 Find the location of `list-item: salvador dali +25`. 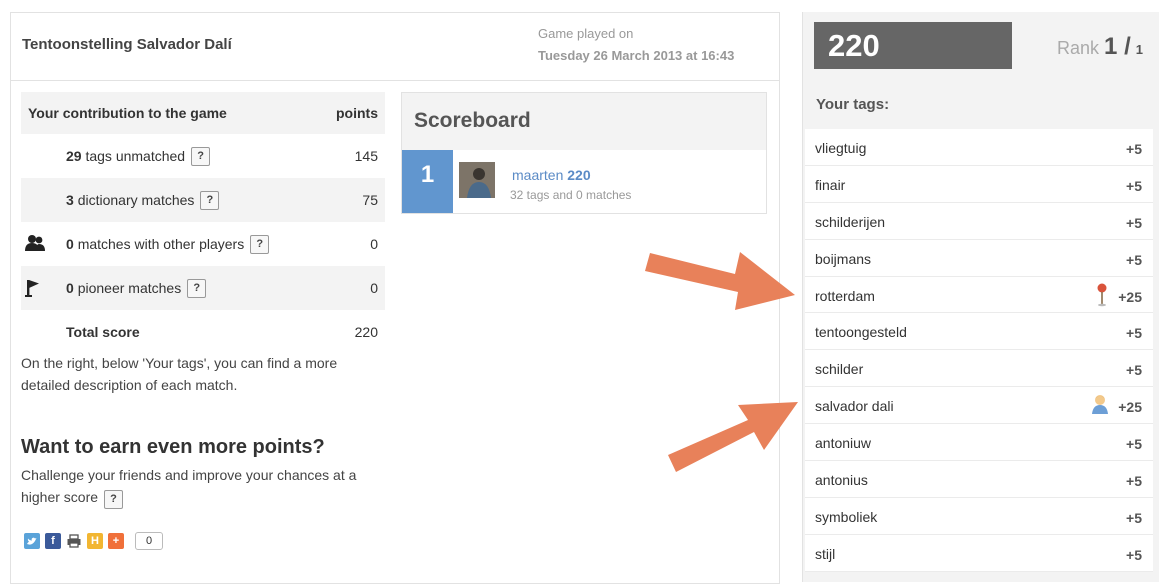

list-item: salvador dali +25 is located at coordinates (979, 406).